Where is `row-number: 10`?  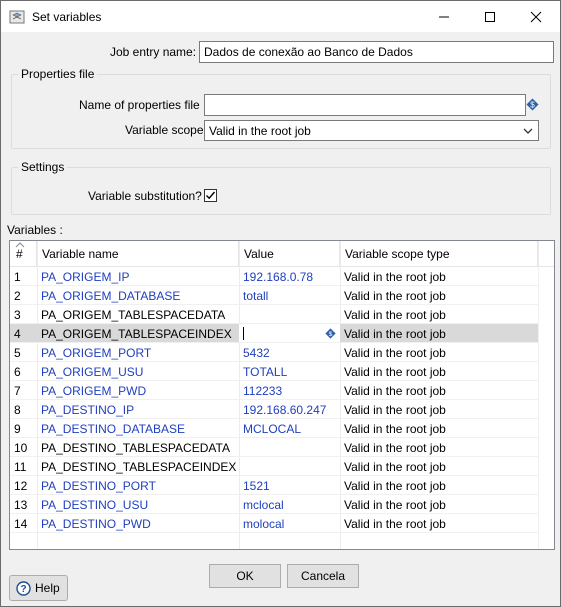
row-number: 10 is located at coordinates (23, 447).